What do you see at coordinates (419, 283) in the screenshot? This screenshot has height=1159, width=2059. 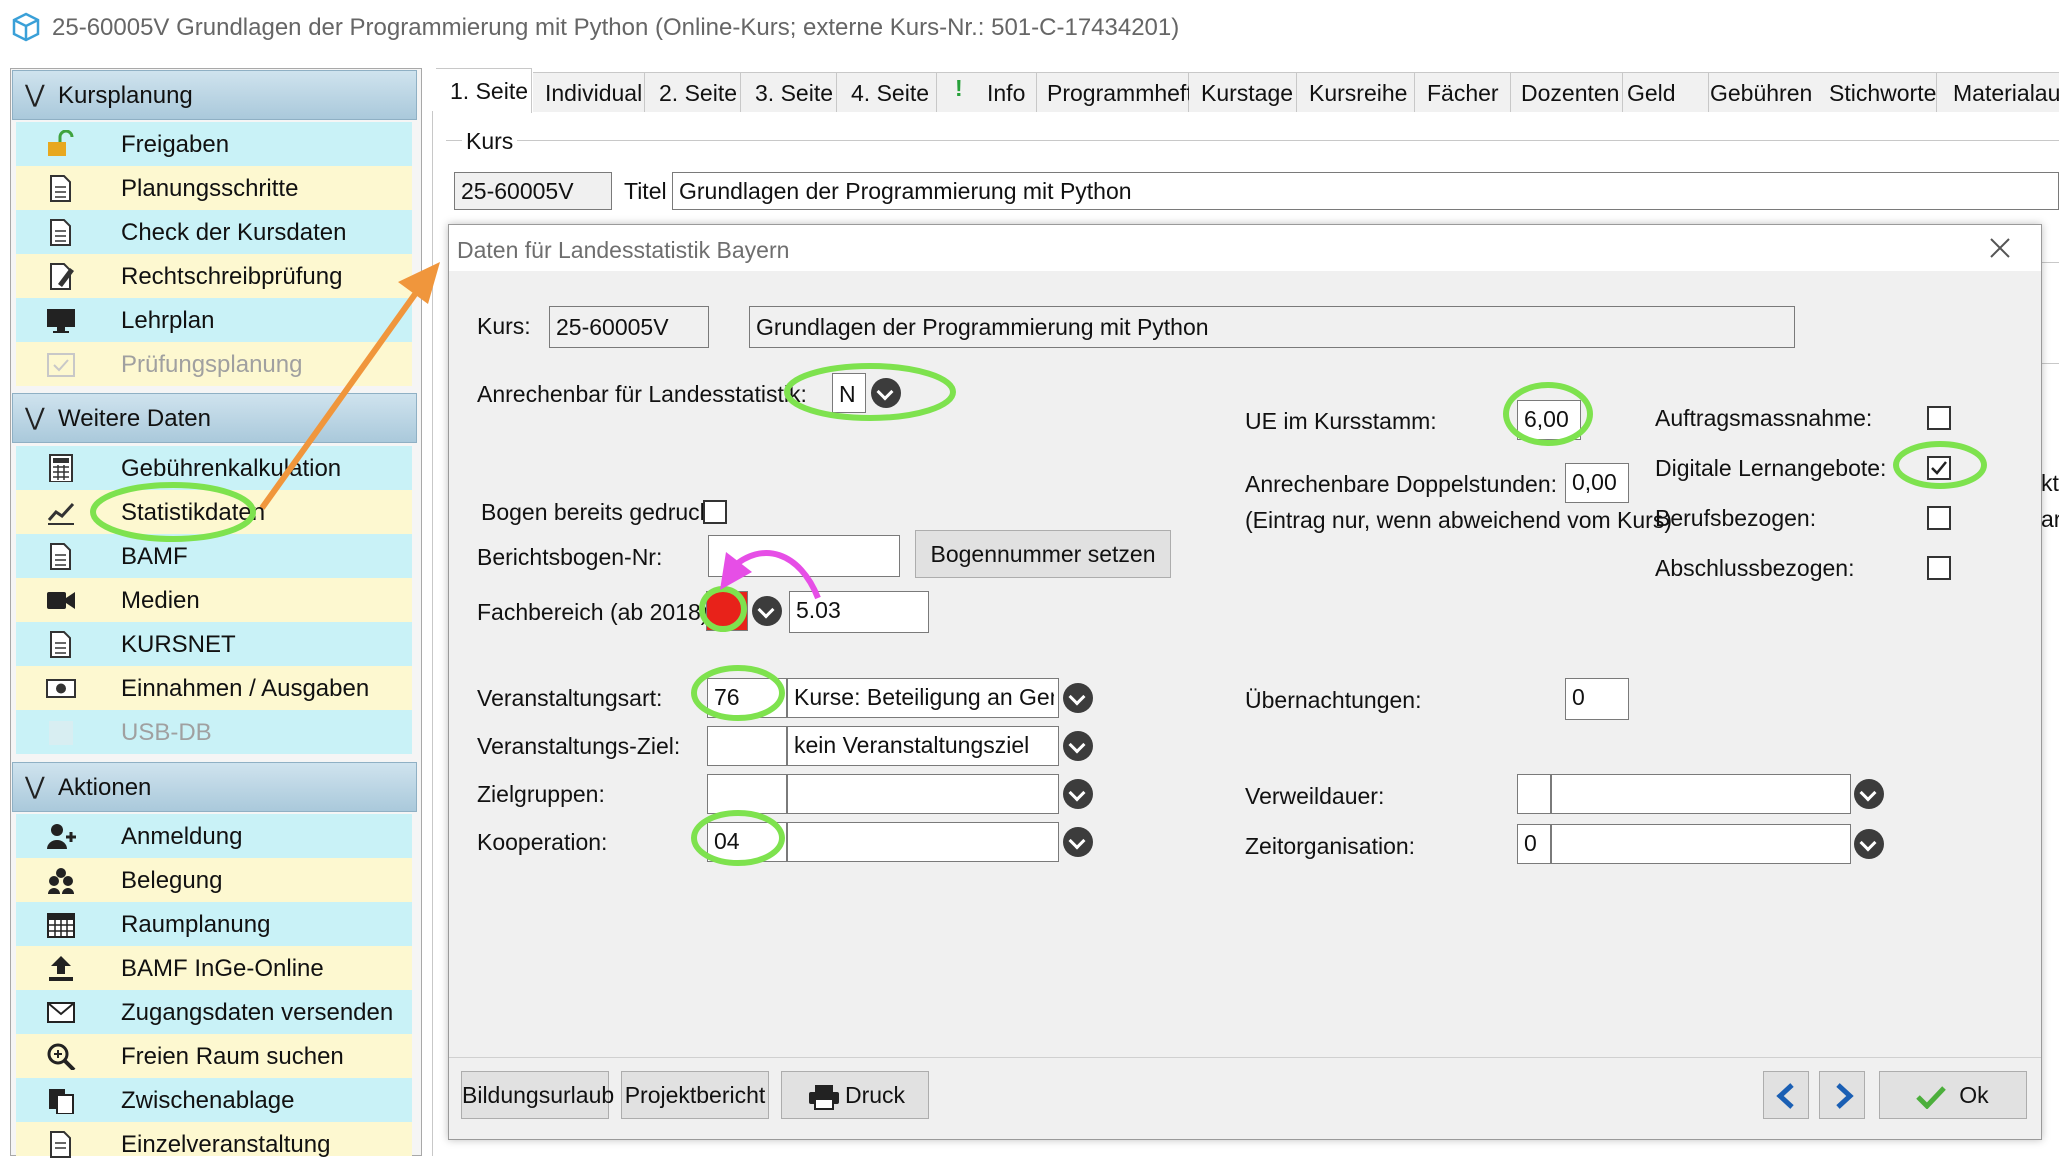 I see `annotation-arrowhead-orange` at bounding box center [419, 283].